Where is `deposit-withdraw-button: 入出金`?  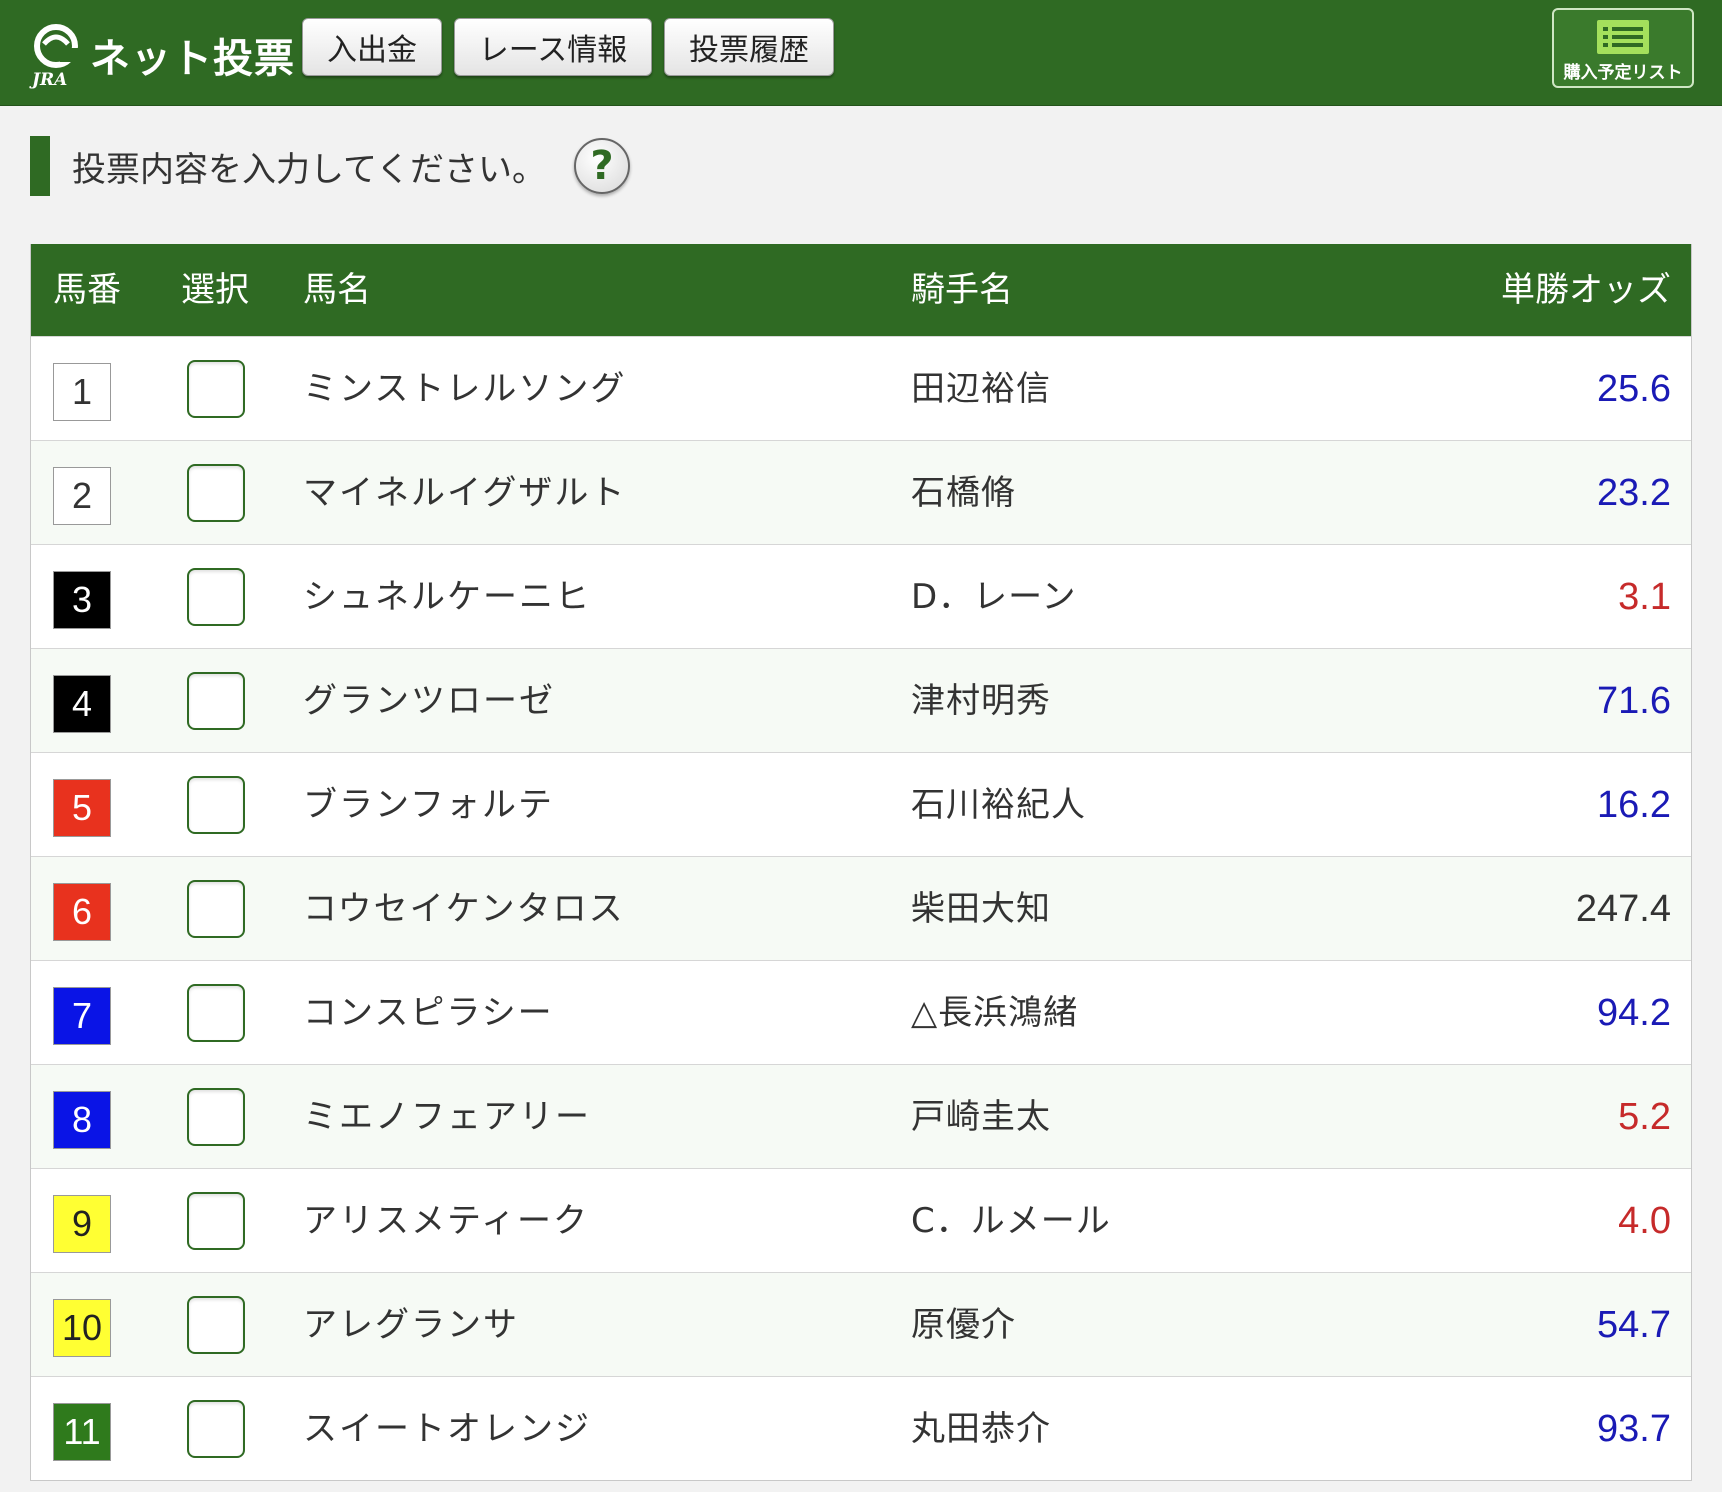
deposit-withdraw-button: 入出金 is located at coordinates (372, 47).